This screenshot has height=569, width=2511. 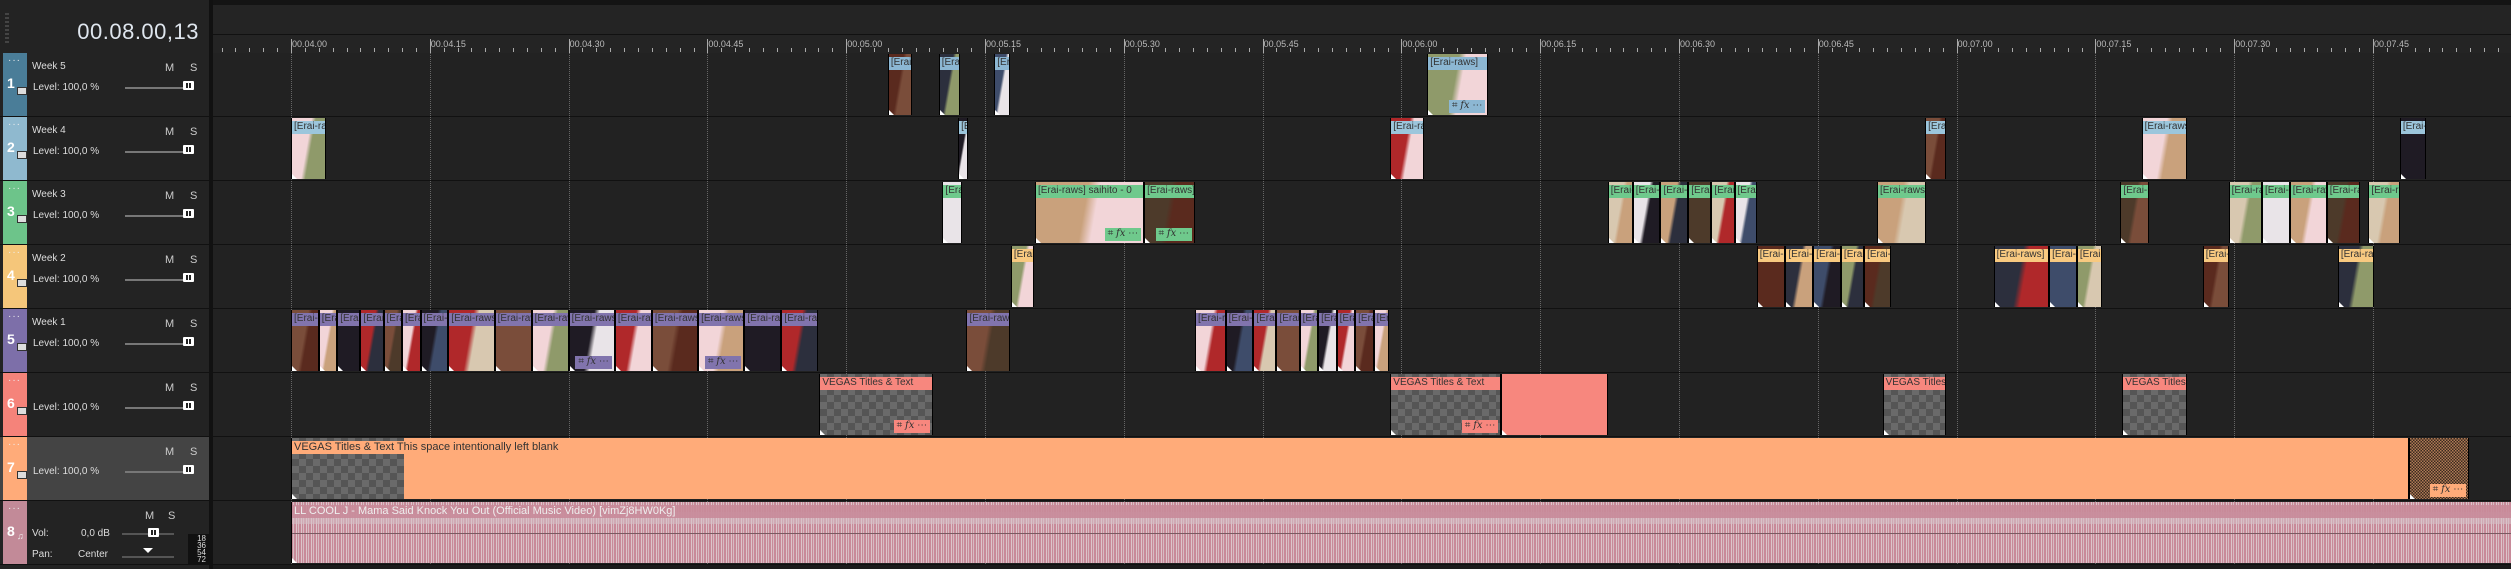 I want to click on track-color-strip: ··· 2, so click(x=15, y=148).